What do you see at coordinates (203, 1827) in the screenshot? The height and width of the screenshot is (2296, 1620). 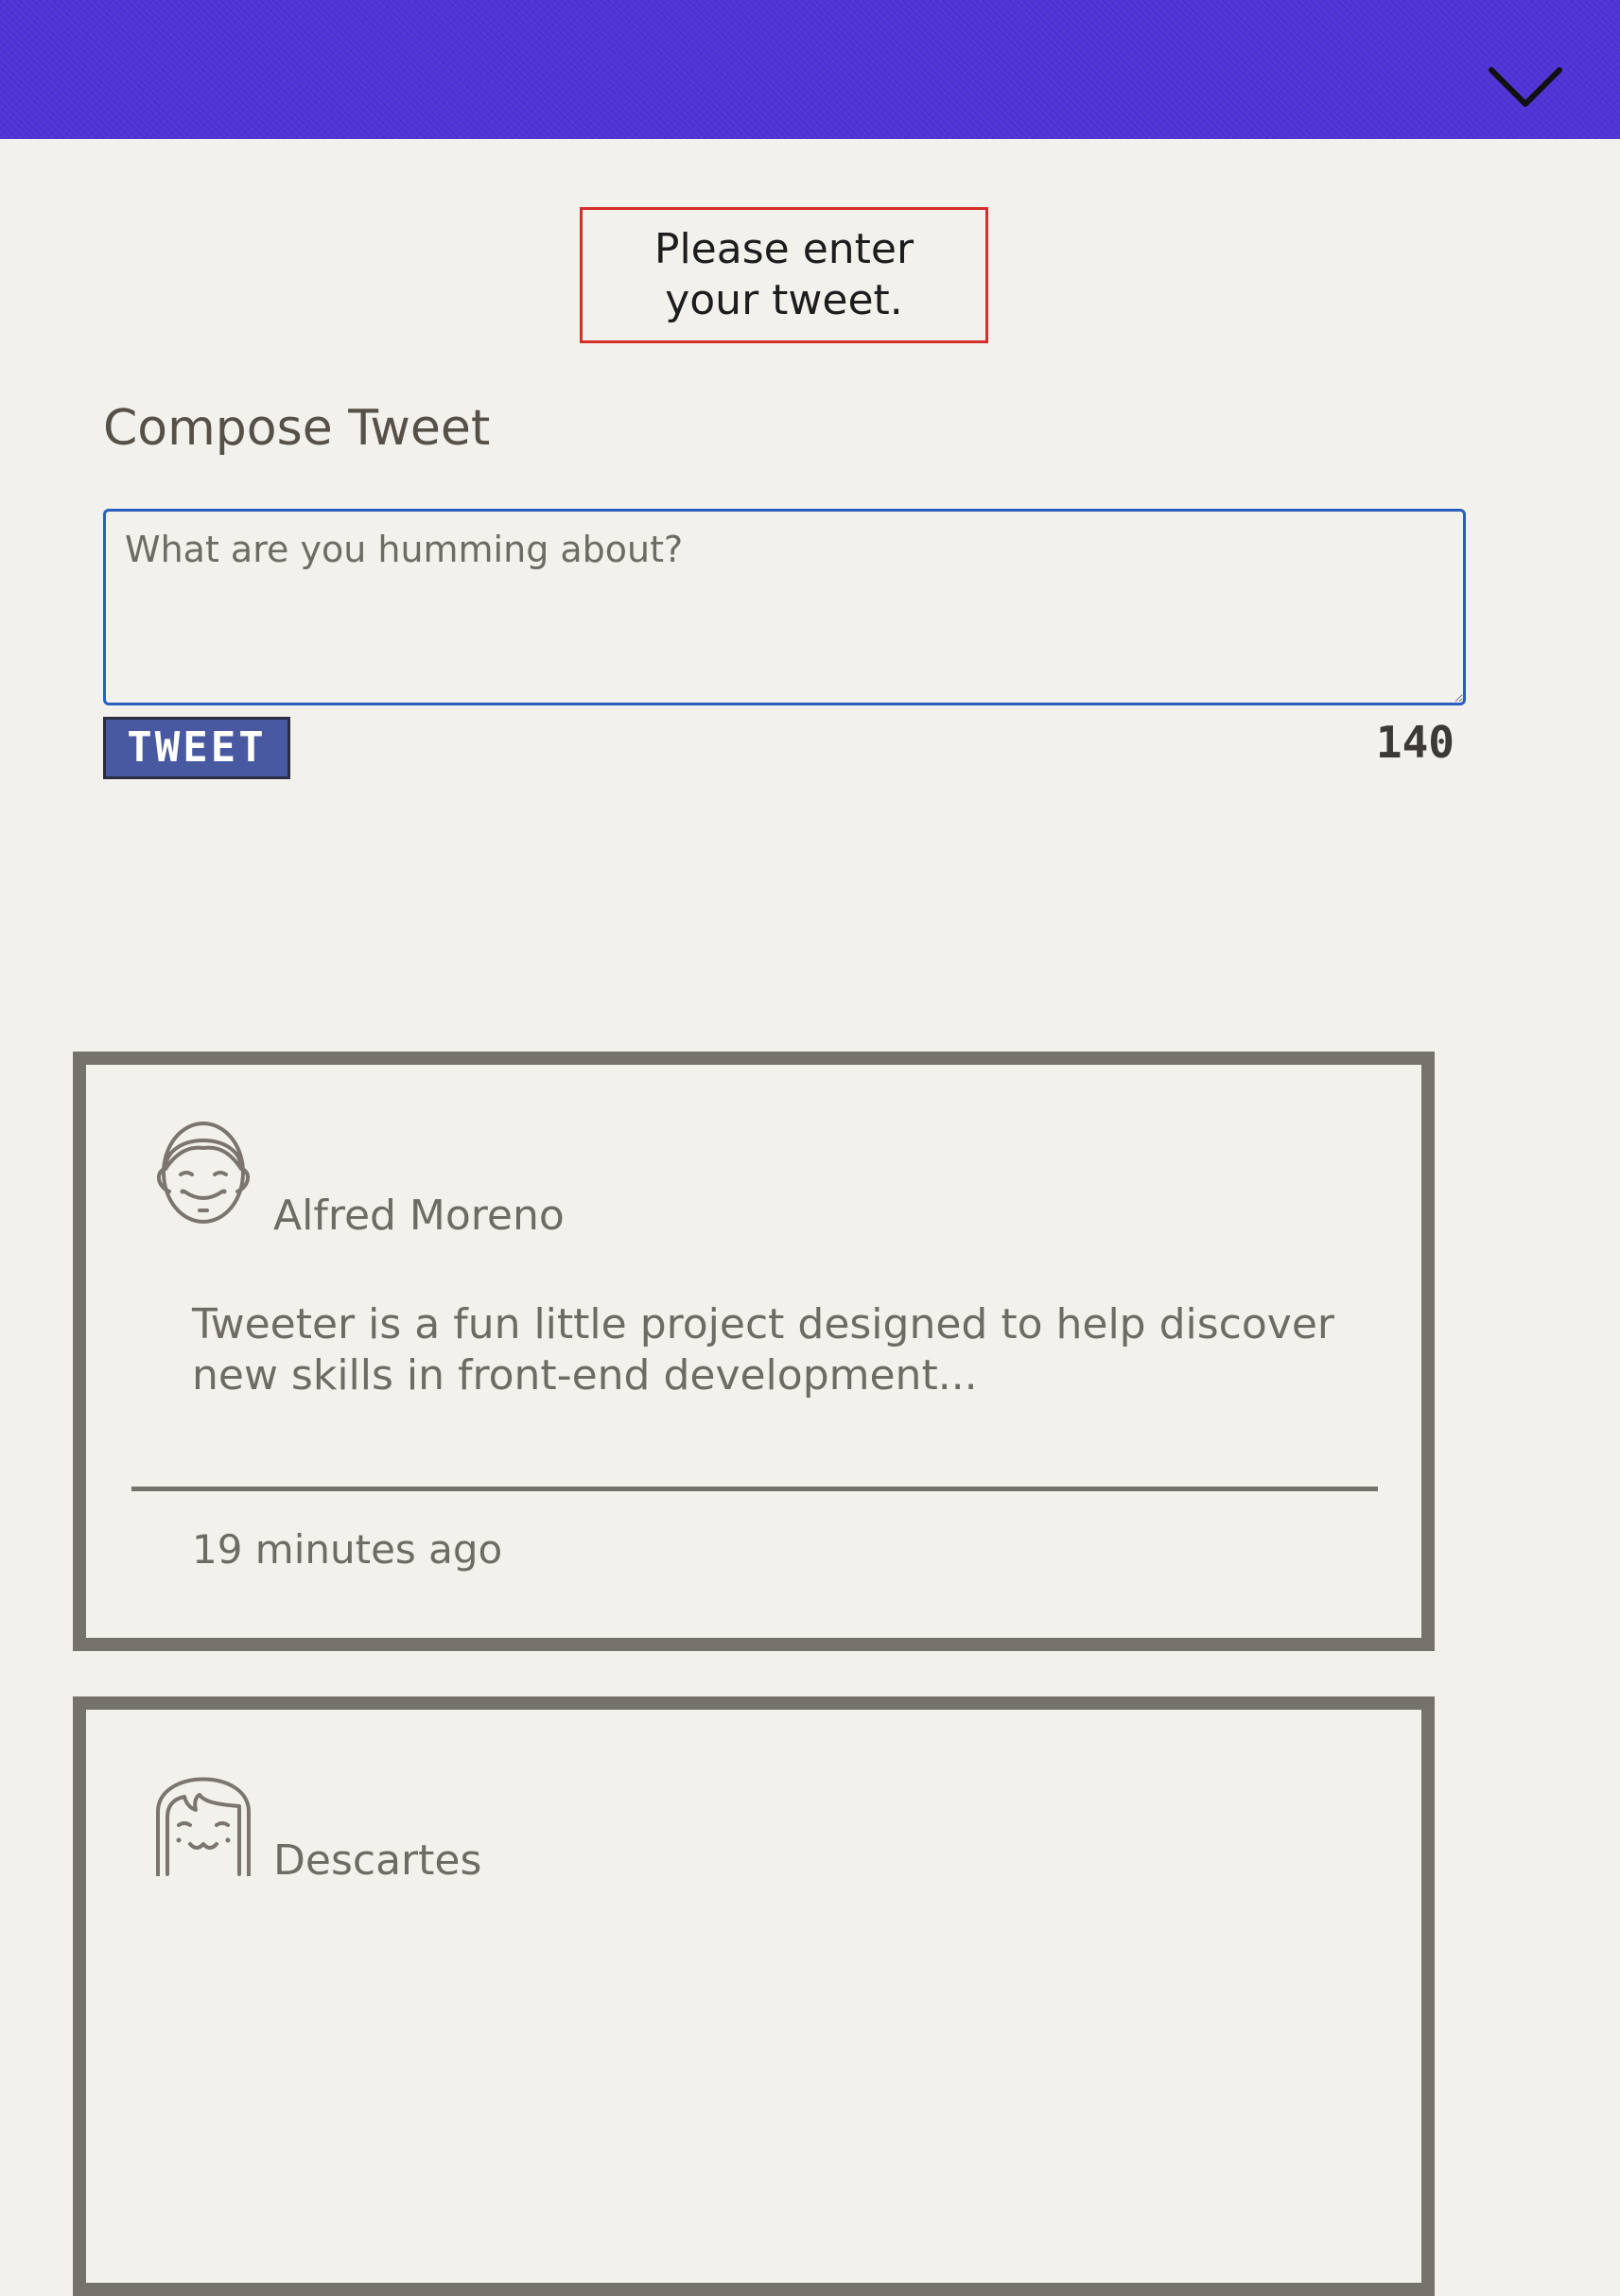 I see `female-face-avatar-icon` at bounding box center [203, 1827].